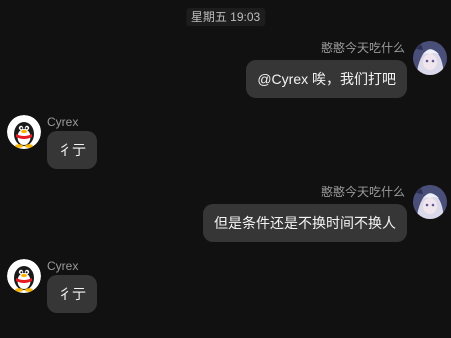 This screenshot has height=338, width=451. What do you see at coordinates (326, 79) in the screenshot?
I see `message-bubble: @Cyrex 唉，我们打吧` at bounding box center [326, 79].